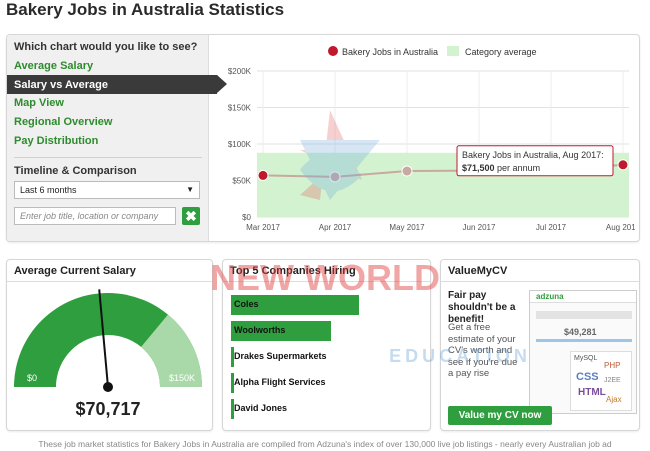 The image size is (650, 451). I want to click on gauge-min-label: $0, so click(32, 378).